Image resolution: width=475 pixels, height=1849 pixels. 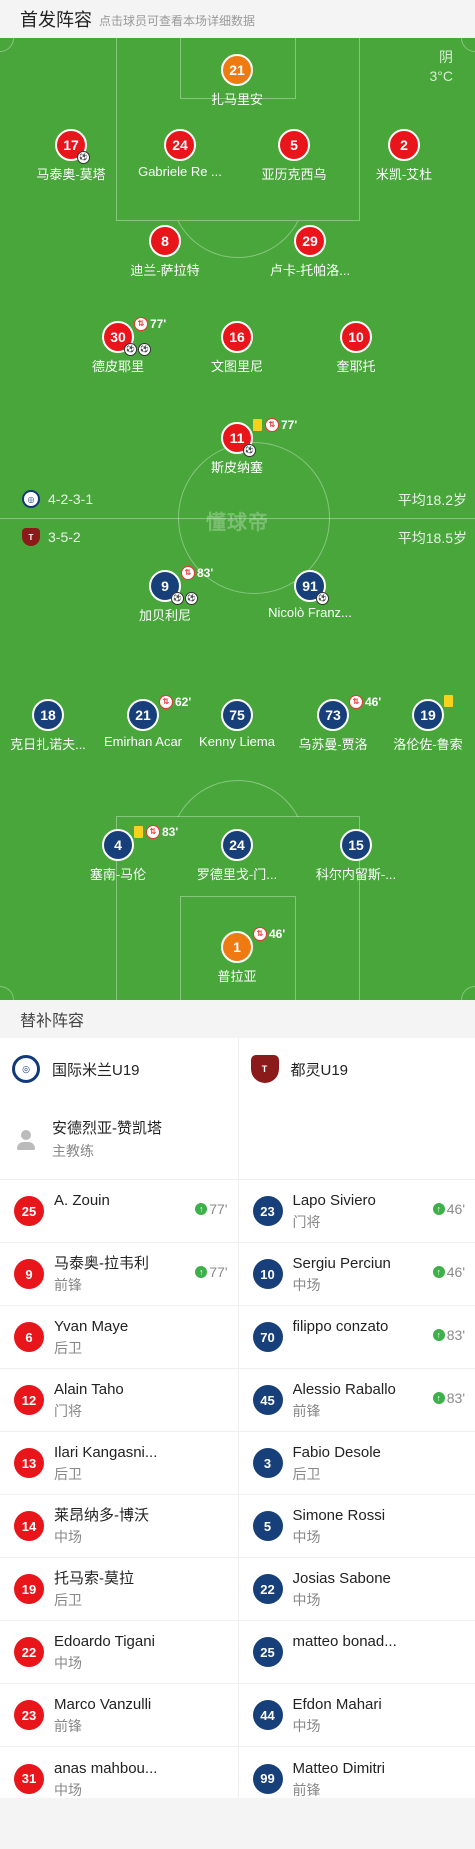 What do you see at coordinates (336, 1452) in the screenshot?
I see `sub-name: Fabio Desole` at bounding box center [336, 1452].